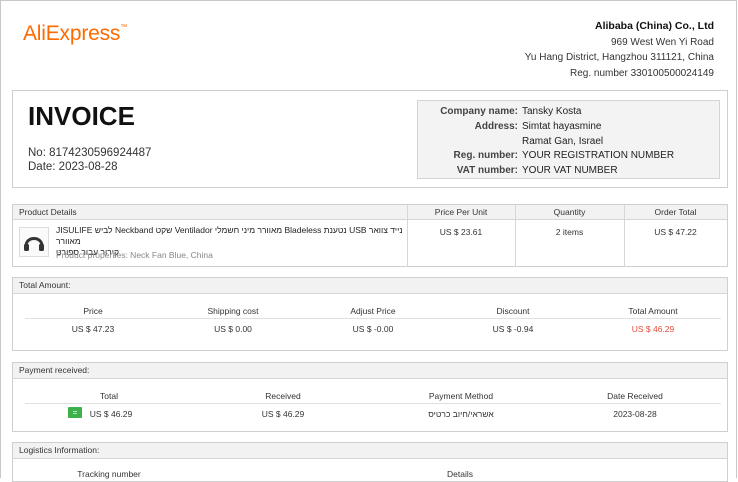 The width and height of the screenshot is (738, 482). What do you see at coordinates (73, 167) in the screenshot?
I see `invoice-date: Date: 2023-08-28` at bounding box center [73, 167].